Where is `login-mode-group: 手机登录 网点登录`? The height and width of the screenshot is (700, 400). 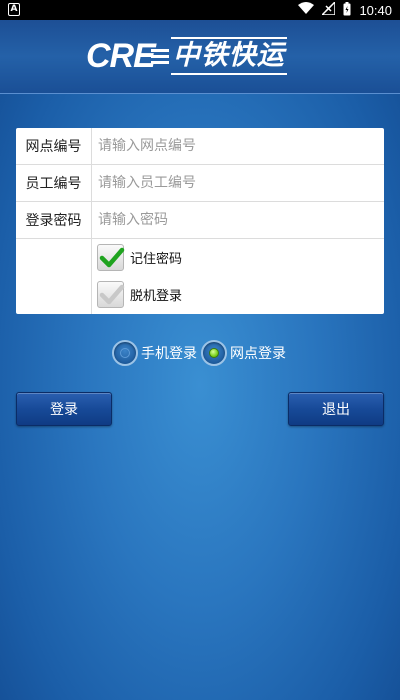
login-mode-group: 手机登录 网点登录 is located at coordinates (201, 353).